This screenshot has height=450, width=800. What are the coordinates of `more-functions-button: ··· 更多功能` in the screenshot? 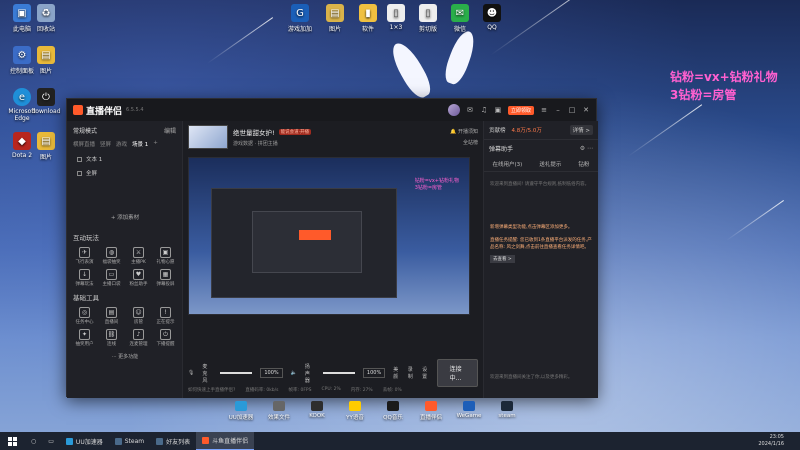 It's located at (125, 356).